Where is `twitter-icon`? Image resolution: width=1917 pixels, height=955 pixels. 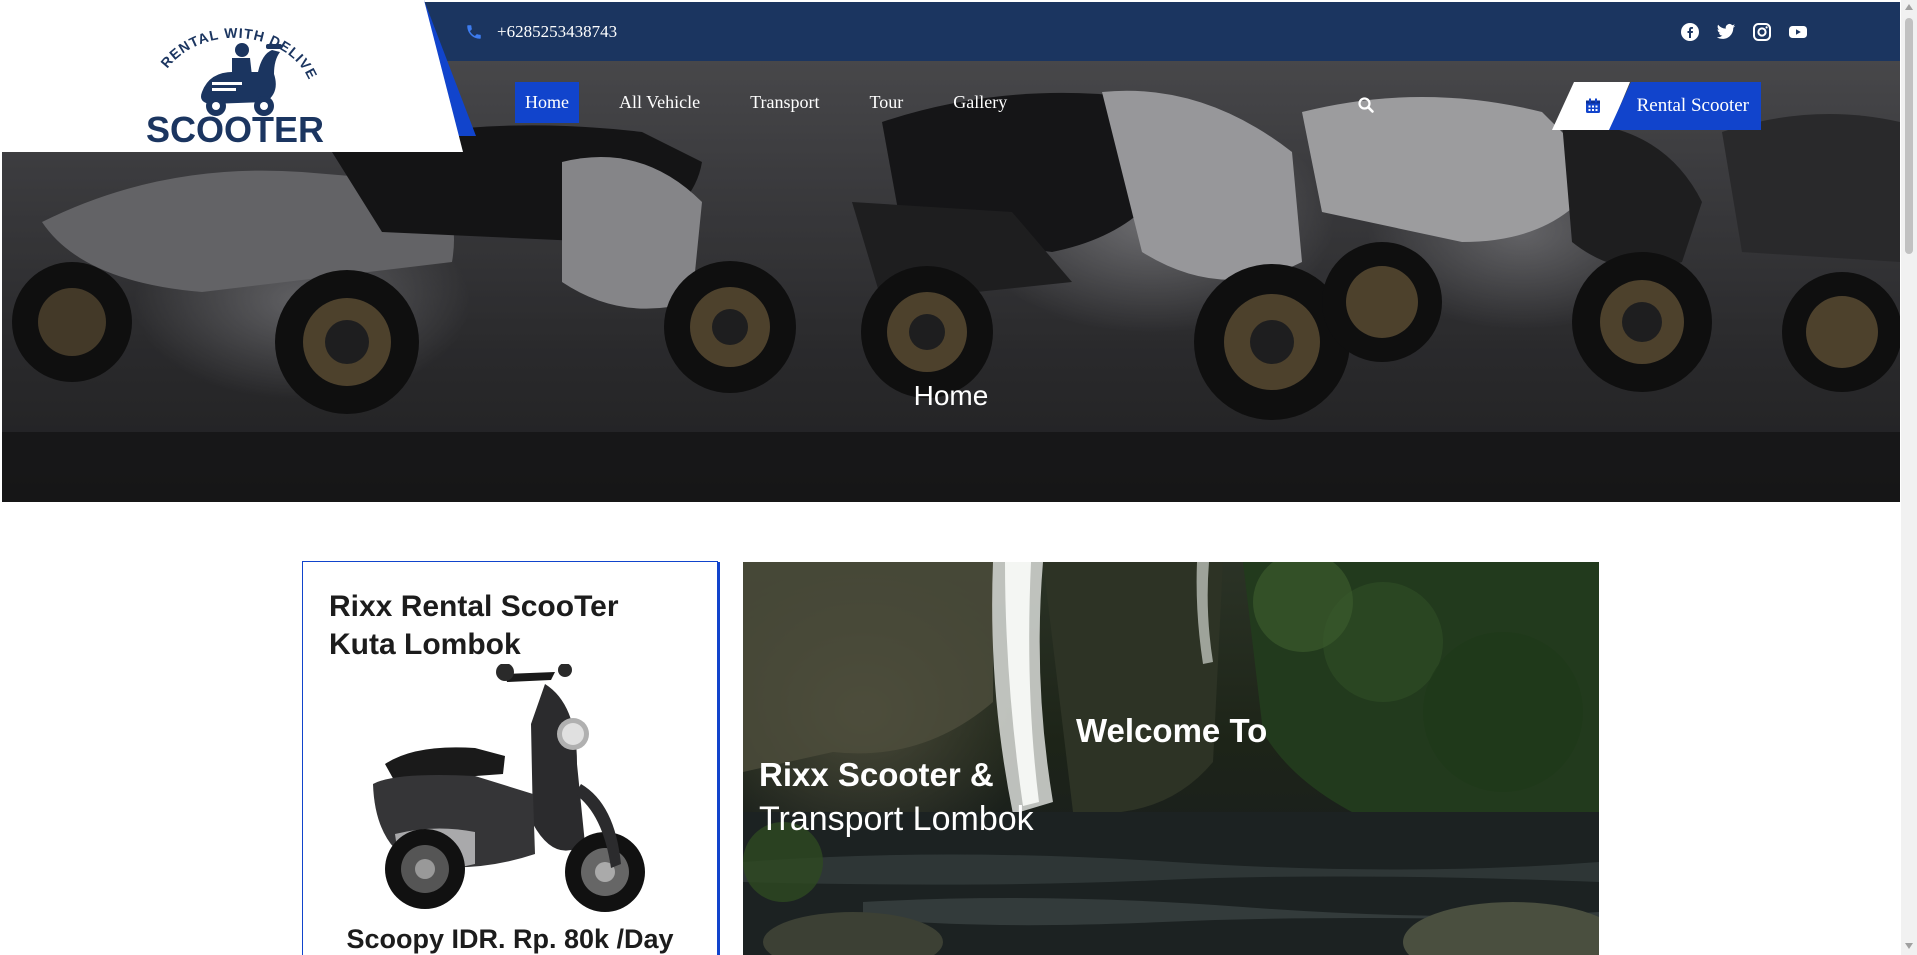 twitter-icon is located at coordinates (1726, 32).